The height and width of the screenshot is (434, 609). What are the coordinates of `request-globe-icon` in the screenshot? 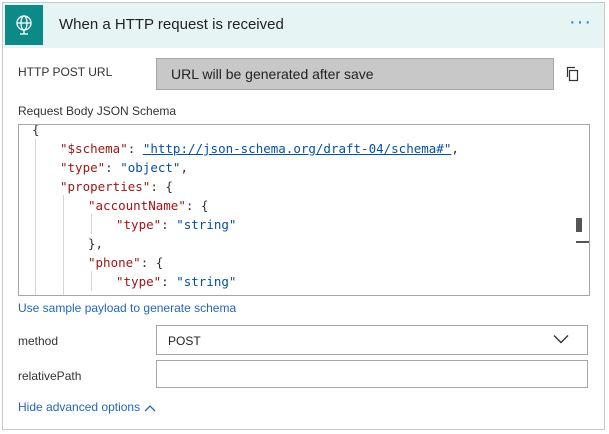 It's located at (24, 25).